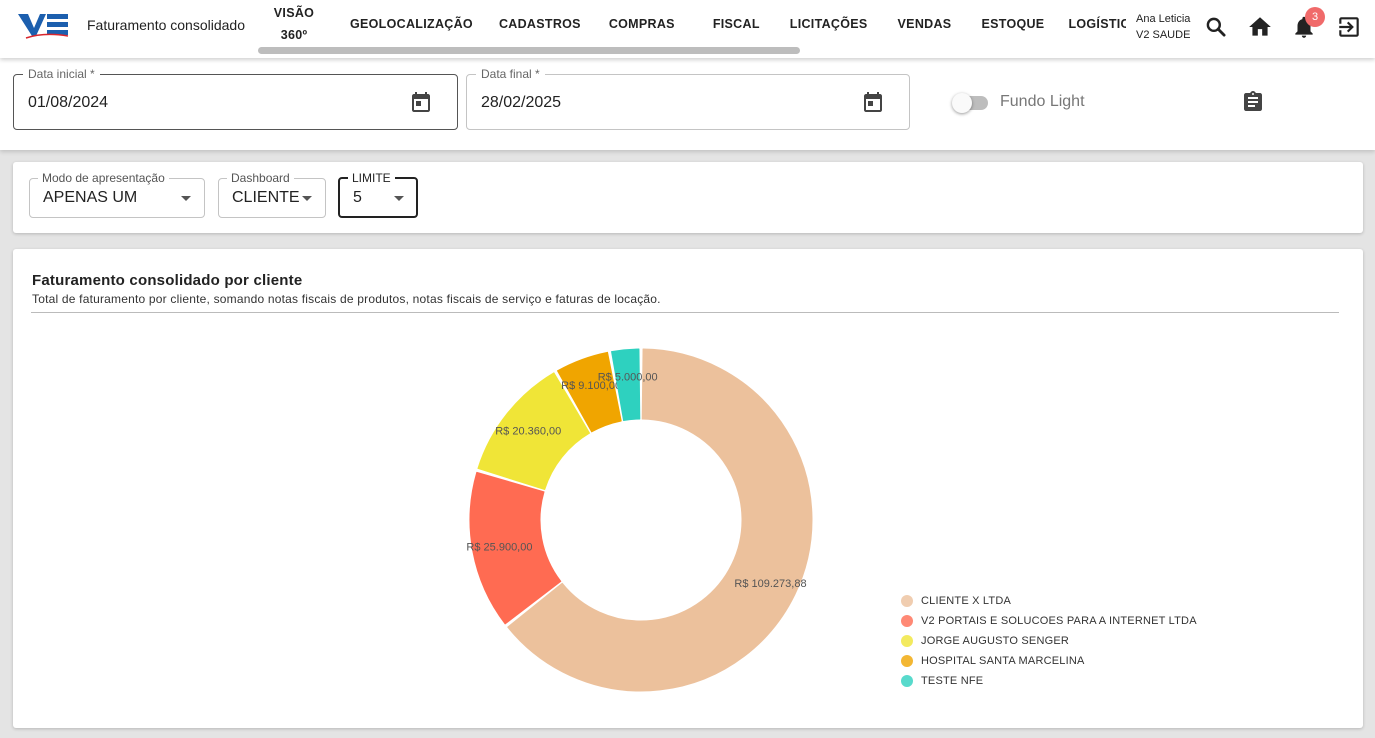 This screenshot has width=1375, height=738. Describe the element at coordinates (1216, 27) in the screenshot. I see `search-icon` at that location.